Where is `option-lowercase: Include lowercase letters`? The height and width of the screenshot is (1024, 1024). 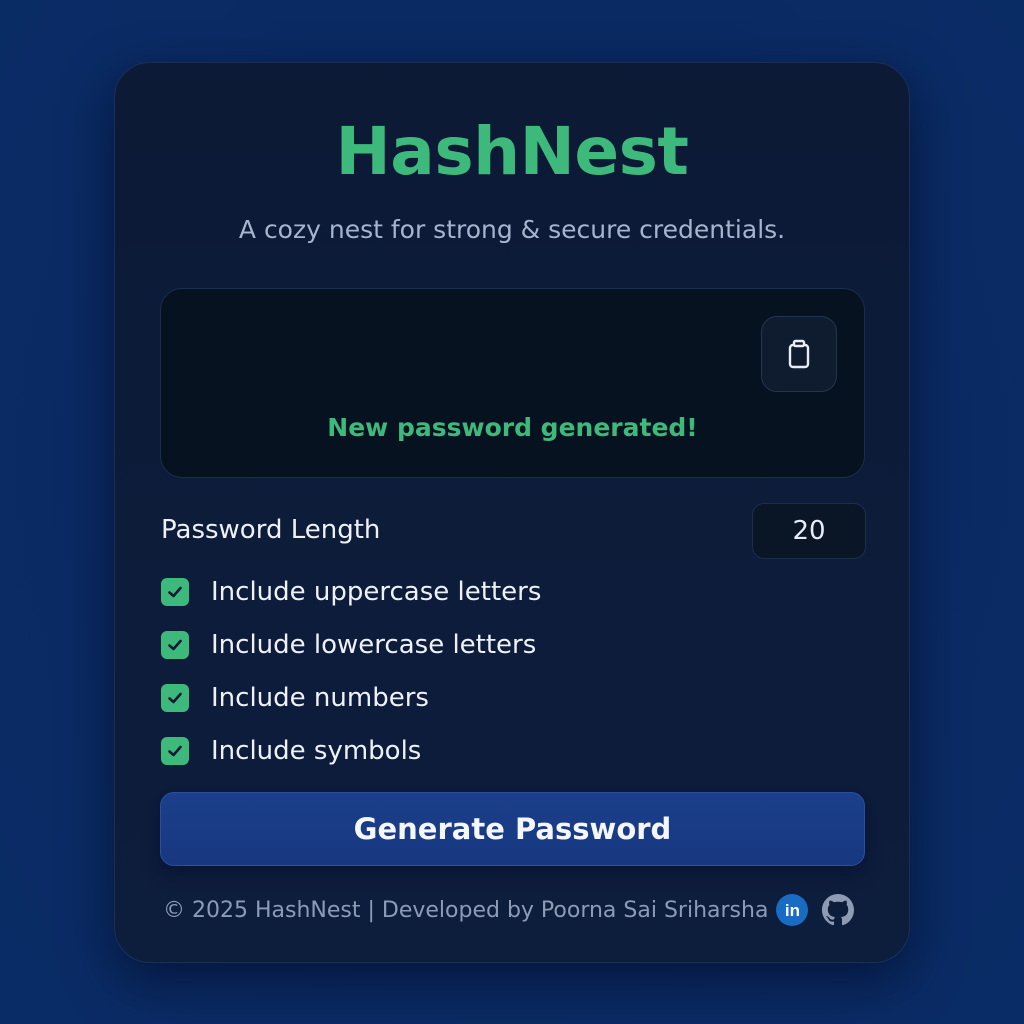
option-lowercase: Include lowercase letters is located at coordinates (348, 645).